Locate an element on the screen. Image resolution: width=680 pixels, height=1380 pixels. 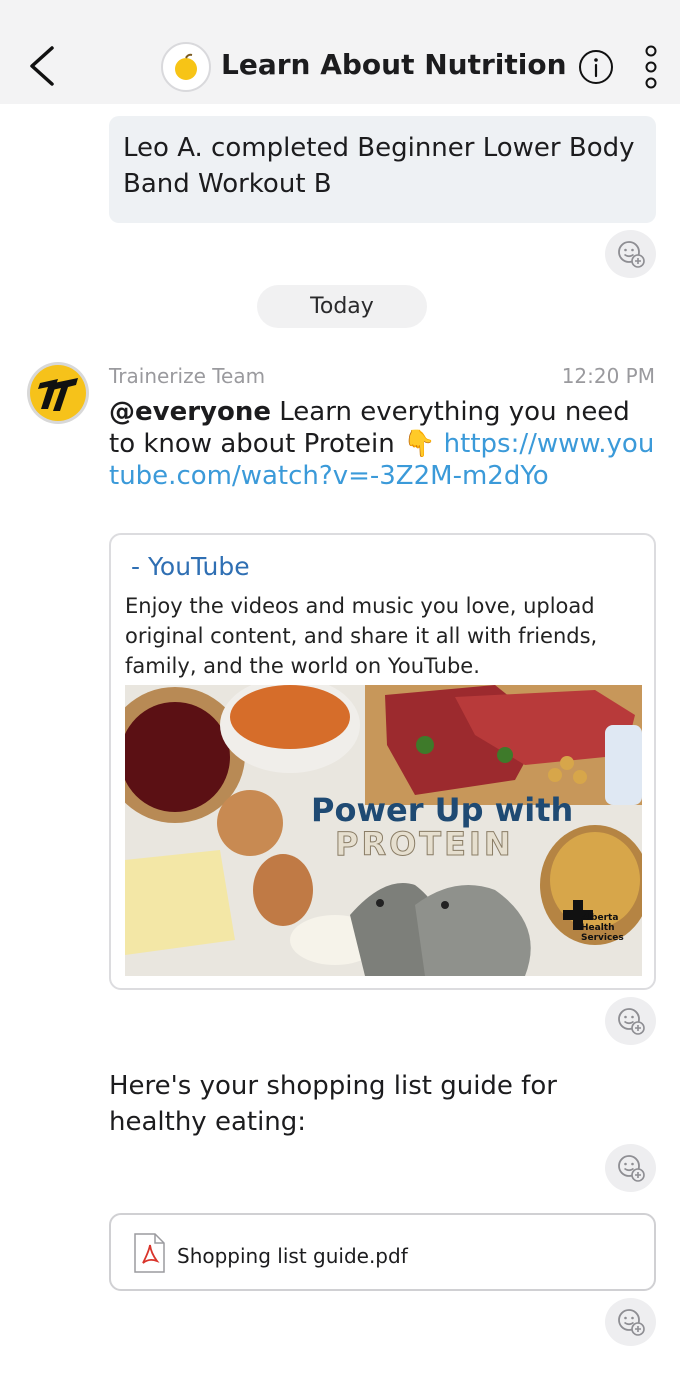
image-headline-1: Power Up with is located at coordinates (442, 810).